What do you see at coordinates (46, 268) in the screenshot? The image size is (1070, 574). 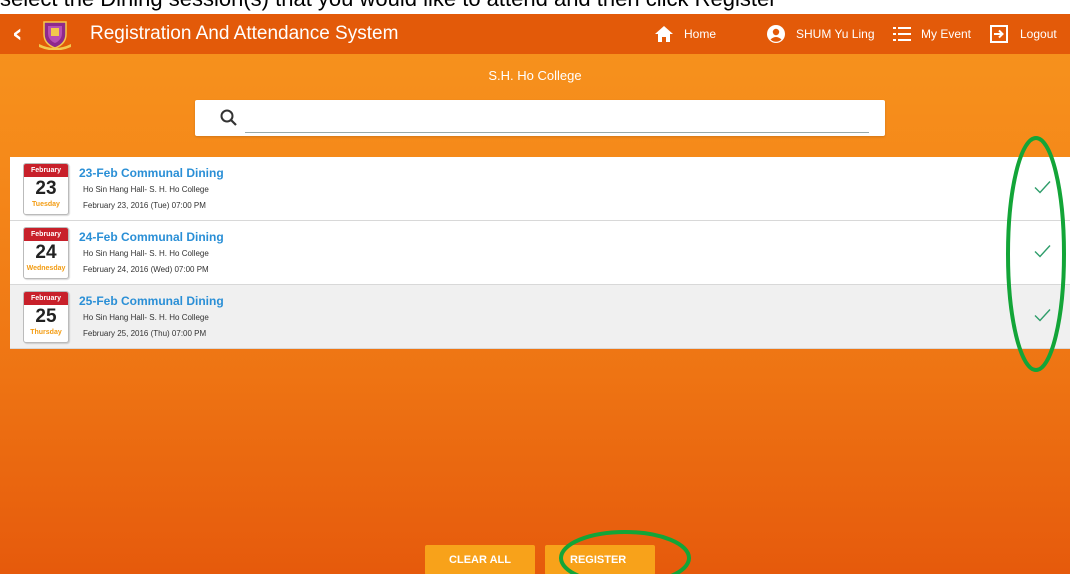 I see `calendar-weekday: Wednesday` at bounding box center [46, 268].